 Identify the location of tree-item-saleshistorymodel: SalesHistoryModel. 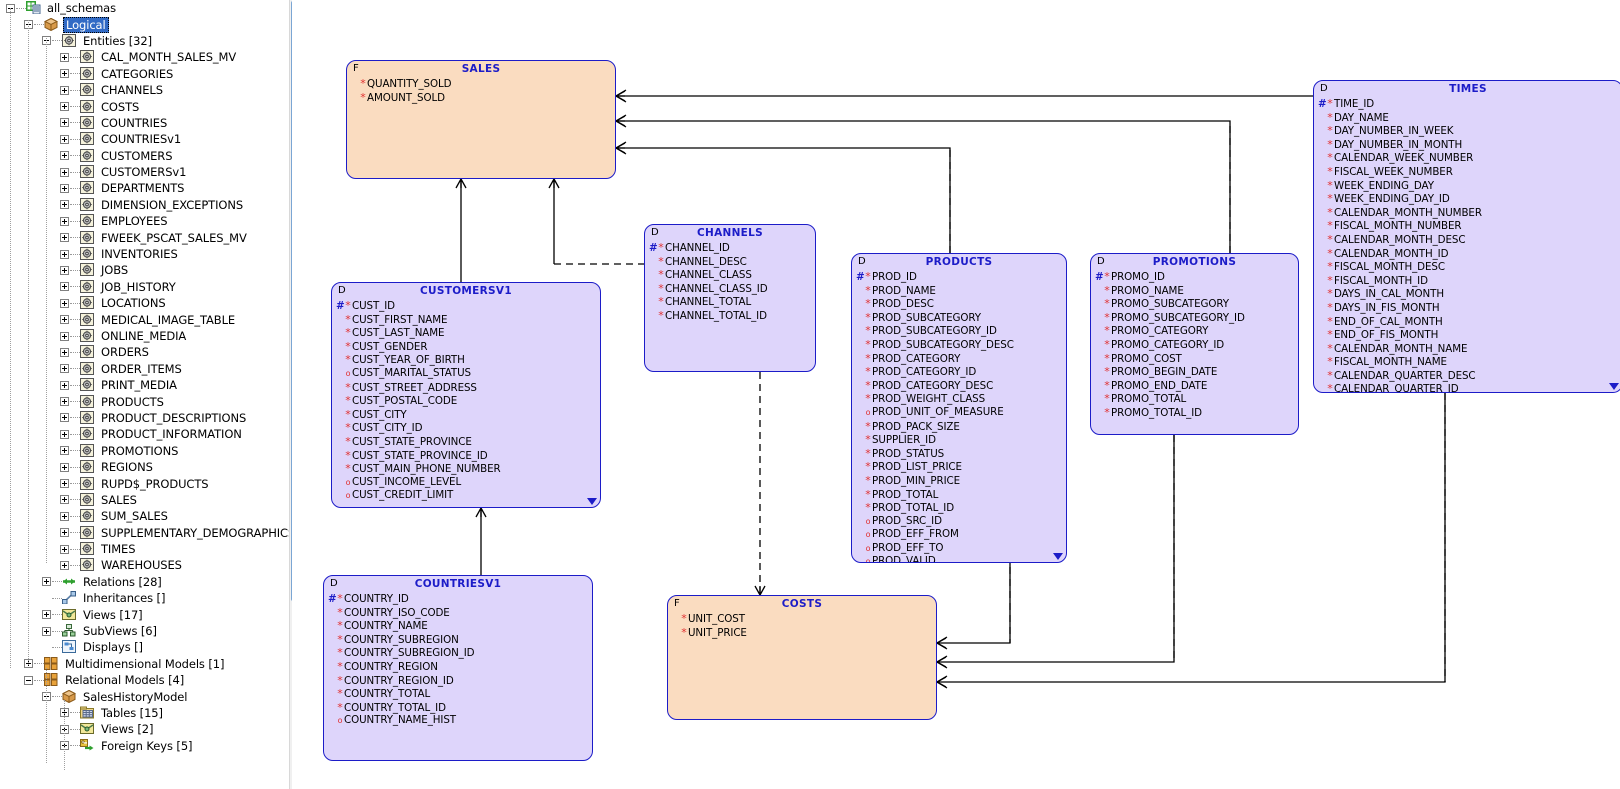
(144, 696).